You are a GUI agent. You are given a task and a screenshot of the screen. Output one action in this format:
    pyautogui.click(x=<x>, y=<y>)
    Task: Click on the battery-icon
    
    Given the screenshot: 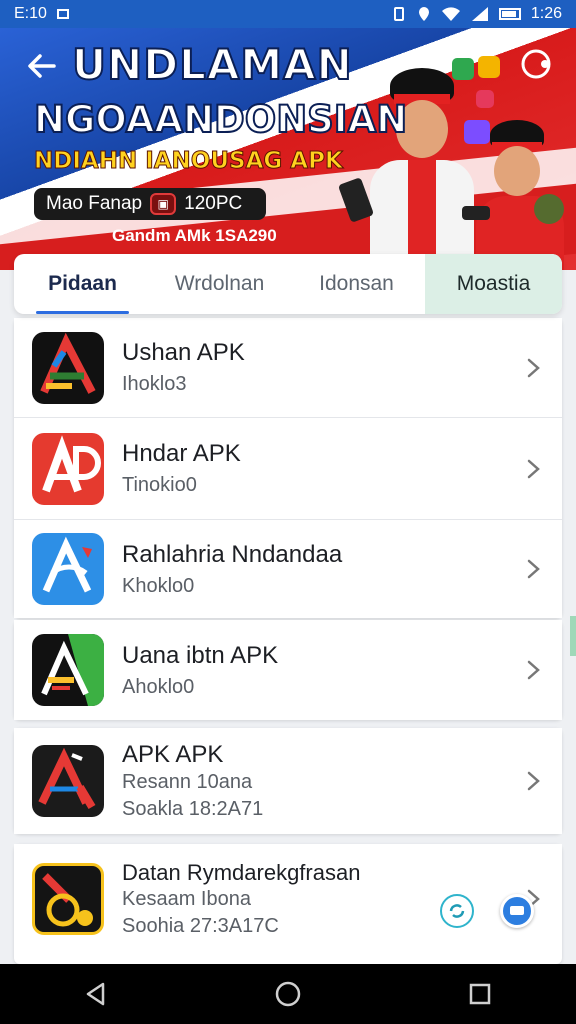 What is the action you would take?
    pyautogui.click(x=509, y=14)
    